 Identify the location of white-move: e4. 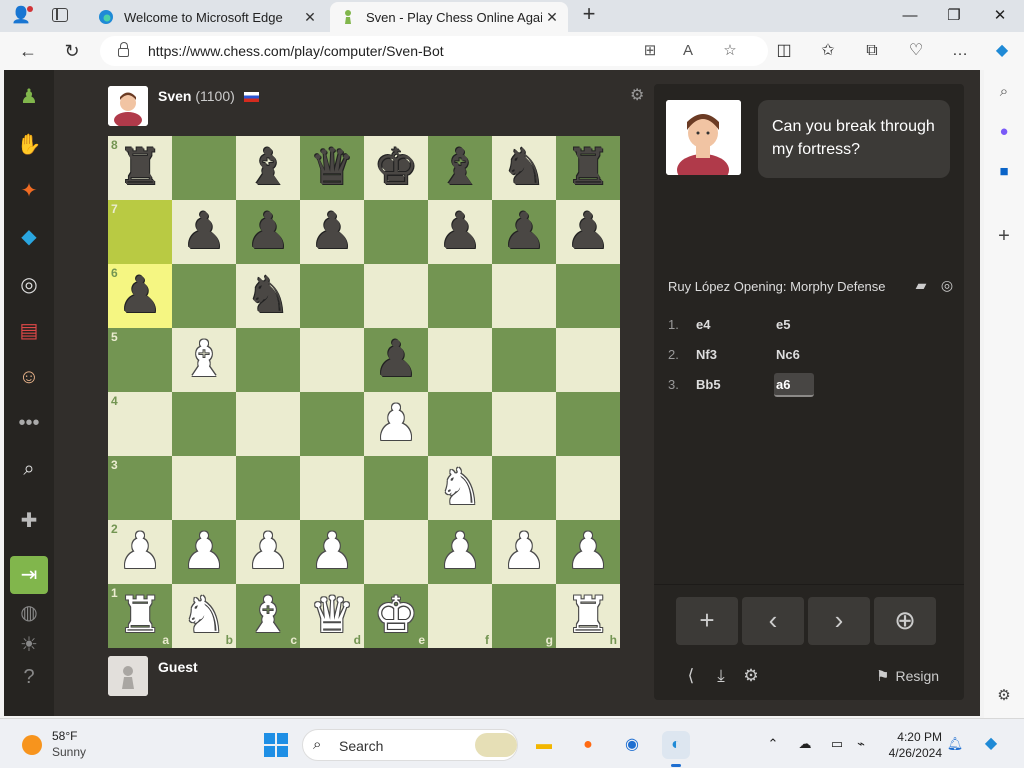
(703, 324).